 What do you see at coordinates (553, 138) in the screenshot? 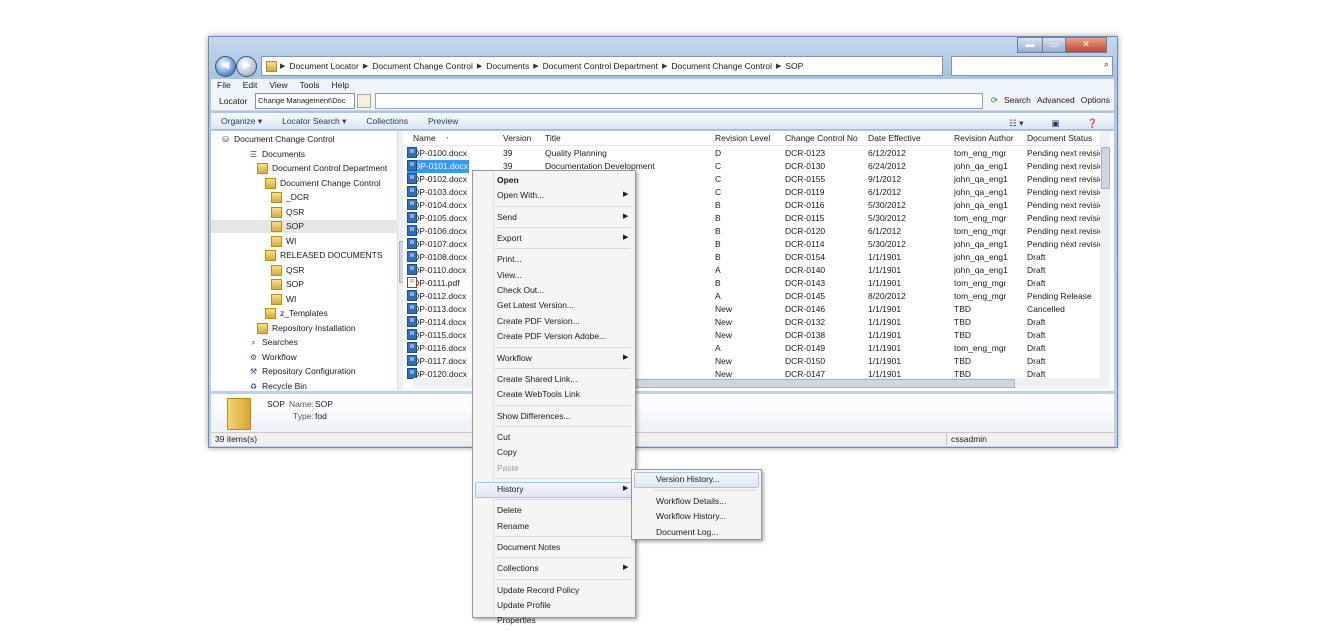
I see `column-header: Title` at bounding box center [553, 138].